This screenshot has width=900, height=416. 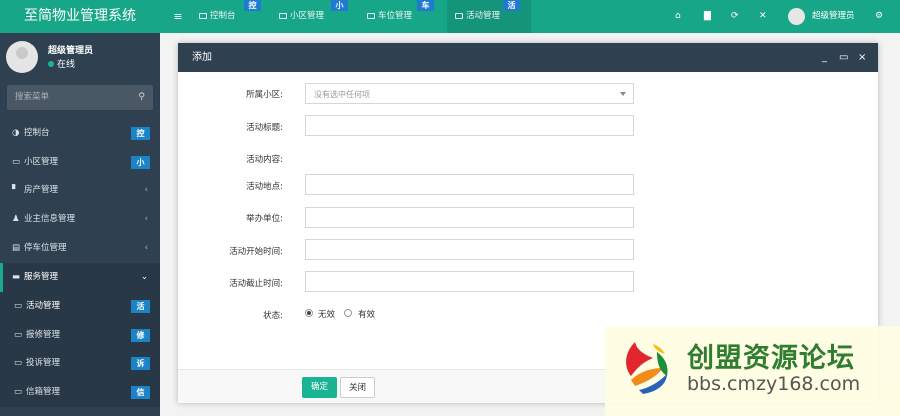 What do you see at coordinates (425, 5) in the screenshot?
I see `tab-badge: 车` at bounding box center [425, 5].